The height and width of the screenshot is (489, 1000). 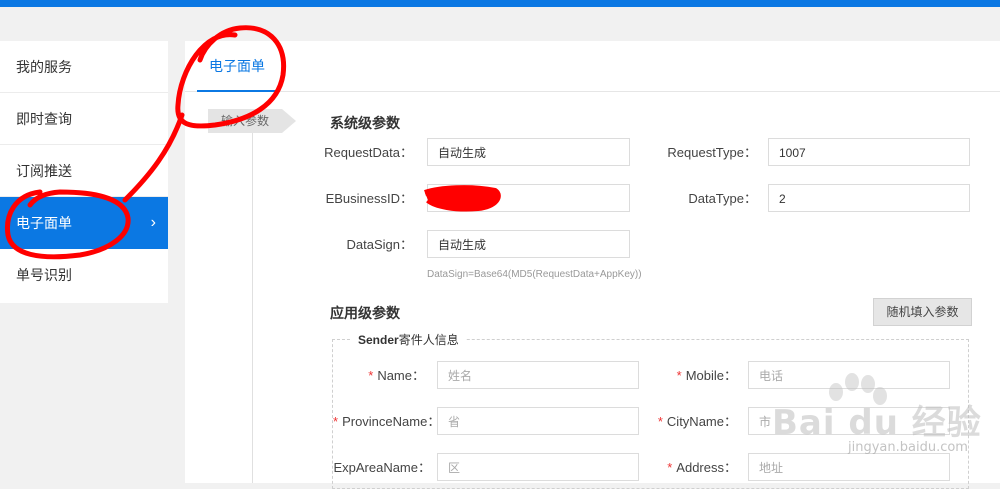 What do you see at coordinates (379, 244) in the screenshot?
I see `data-sign-label: DataSign：` at bounding box center [379, 244].